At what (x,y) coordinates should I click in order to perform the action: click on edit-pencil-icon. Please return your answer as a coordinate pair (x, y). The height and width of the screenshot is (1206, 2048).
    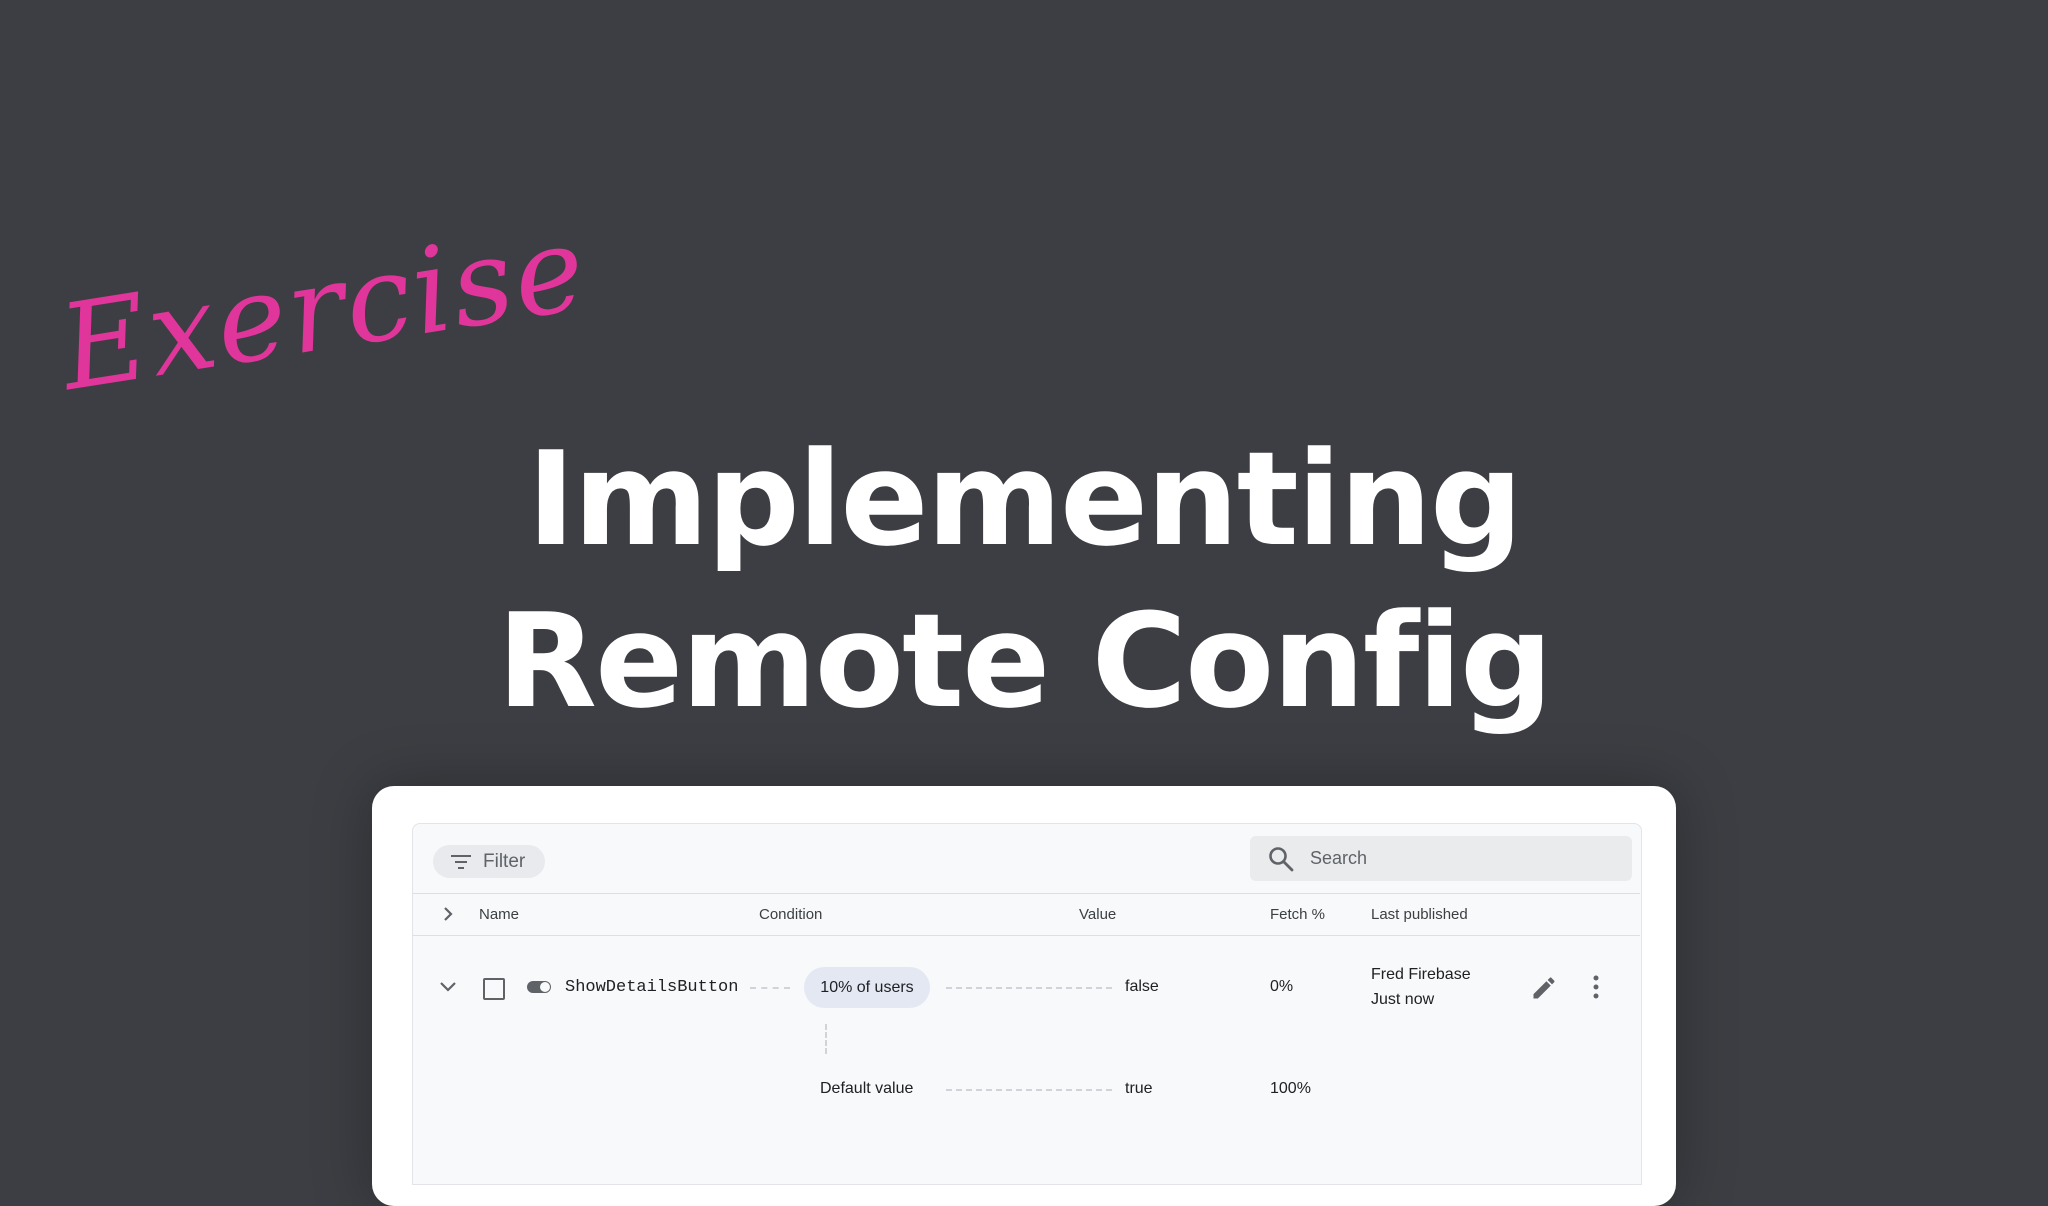
    Looking at the image, I should click on (1544, 988).